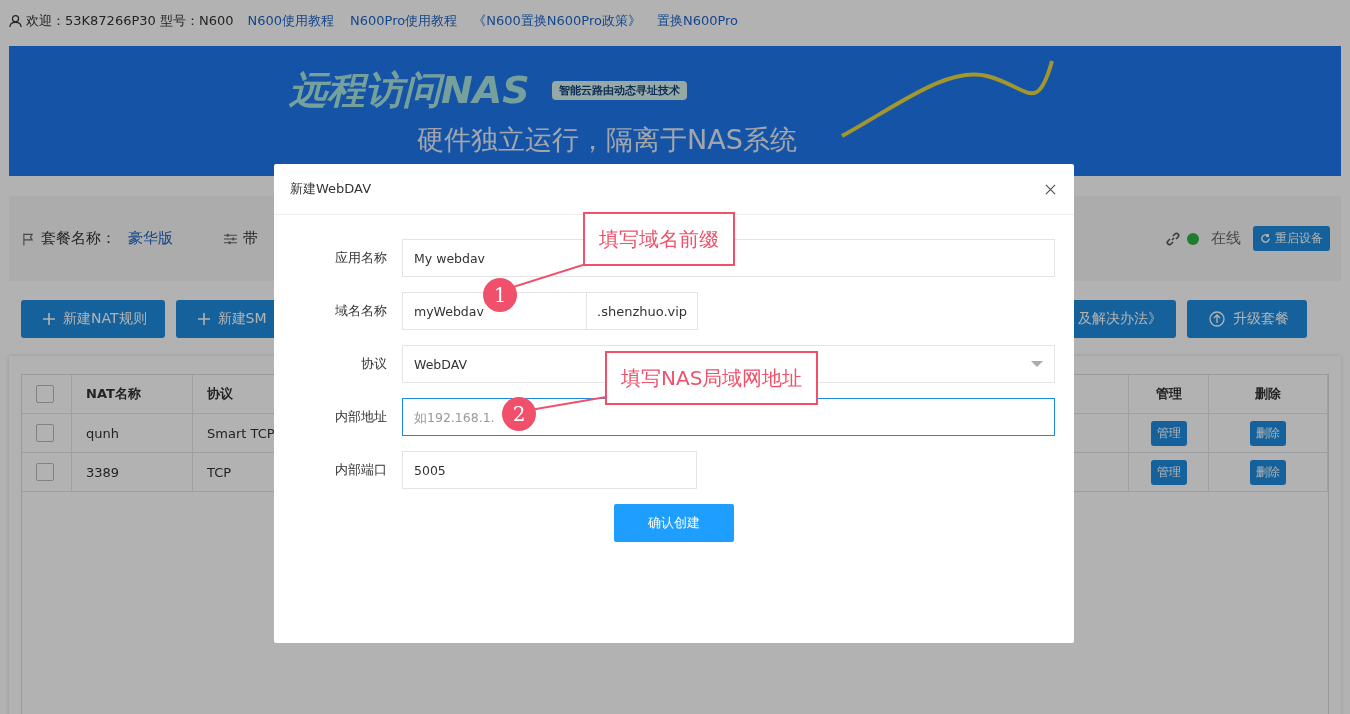  I want to click on action-button: 新建NAT规则, so click(93, 319).